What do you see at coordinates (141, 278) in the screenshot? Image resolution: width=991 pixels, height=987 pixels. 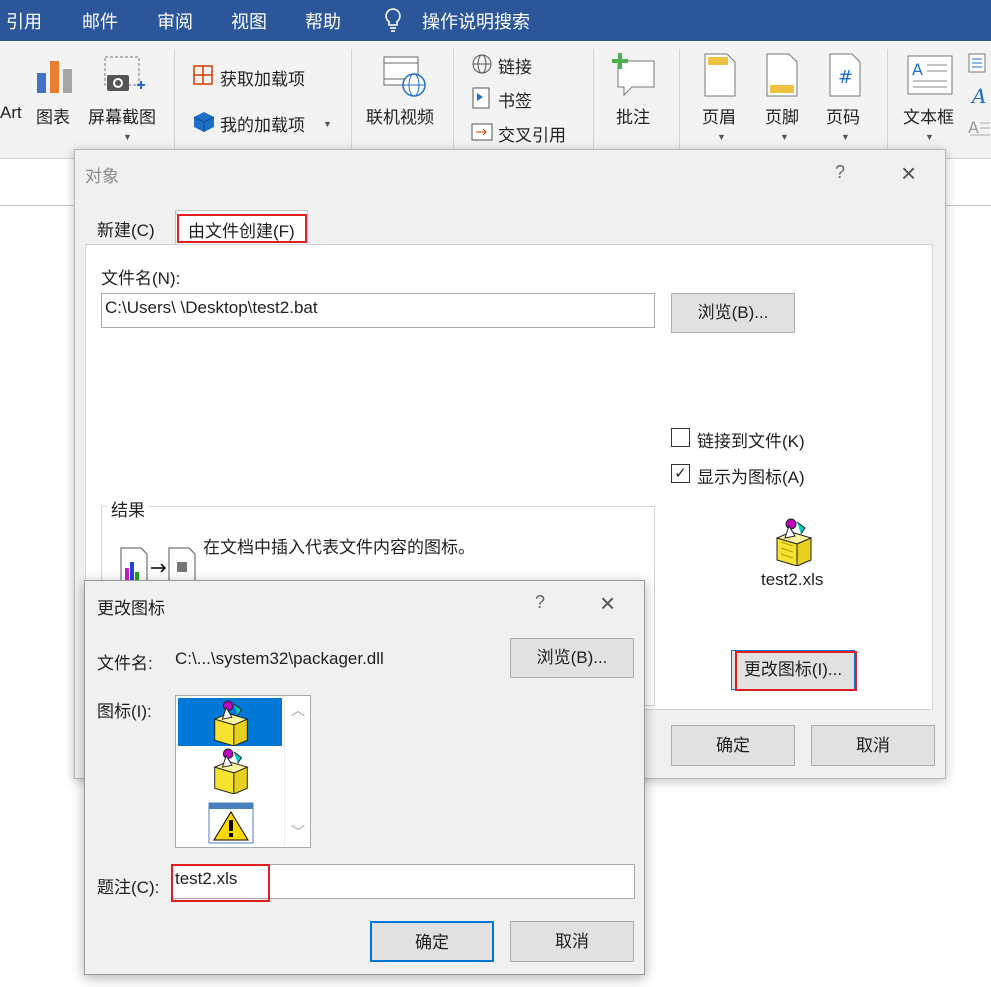 I see `filename-label: 文件名(N):` at bounding box center [141, 278].